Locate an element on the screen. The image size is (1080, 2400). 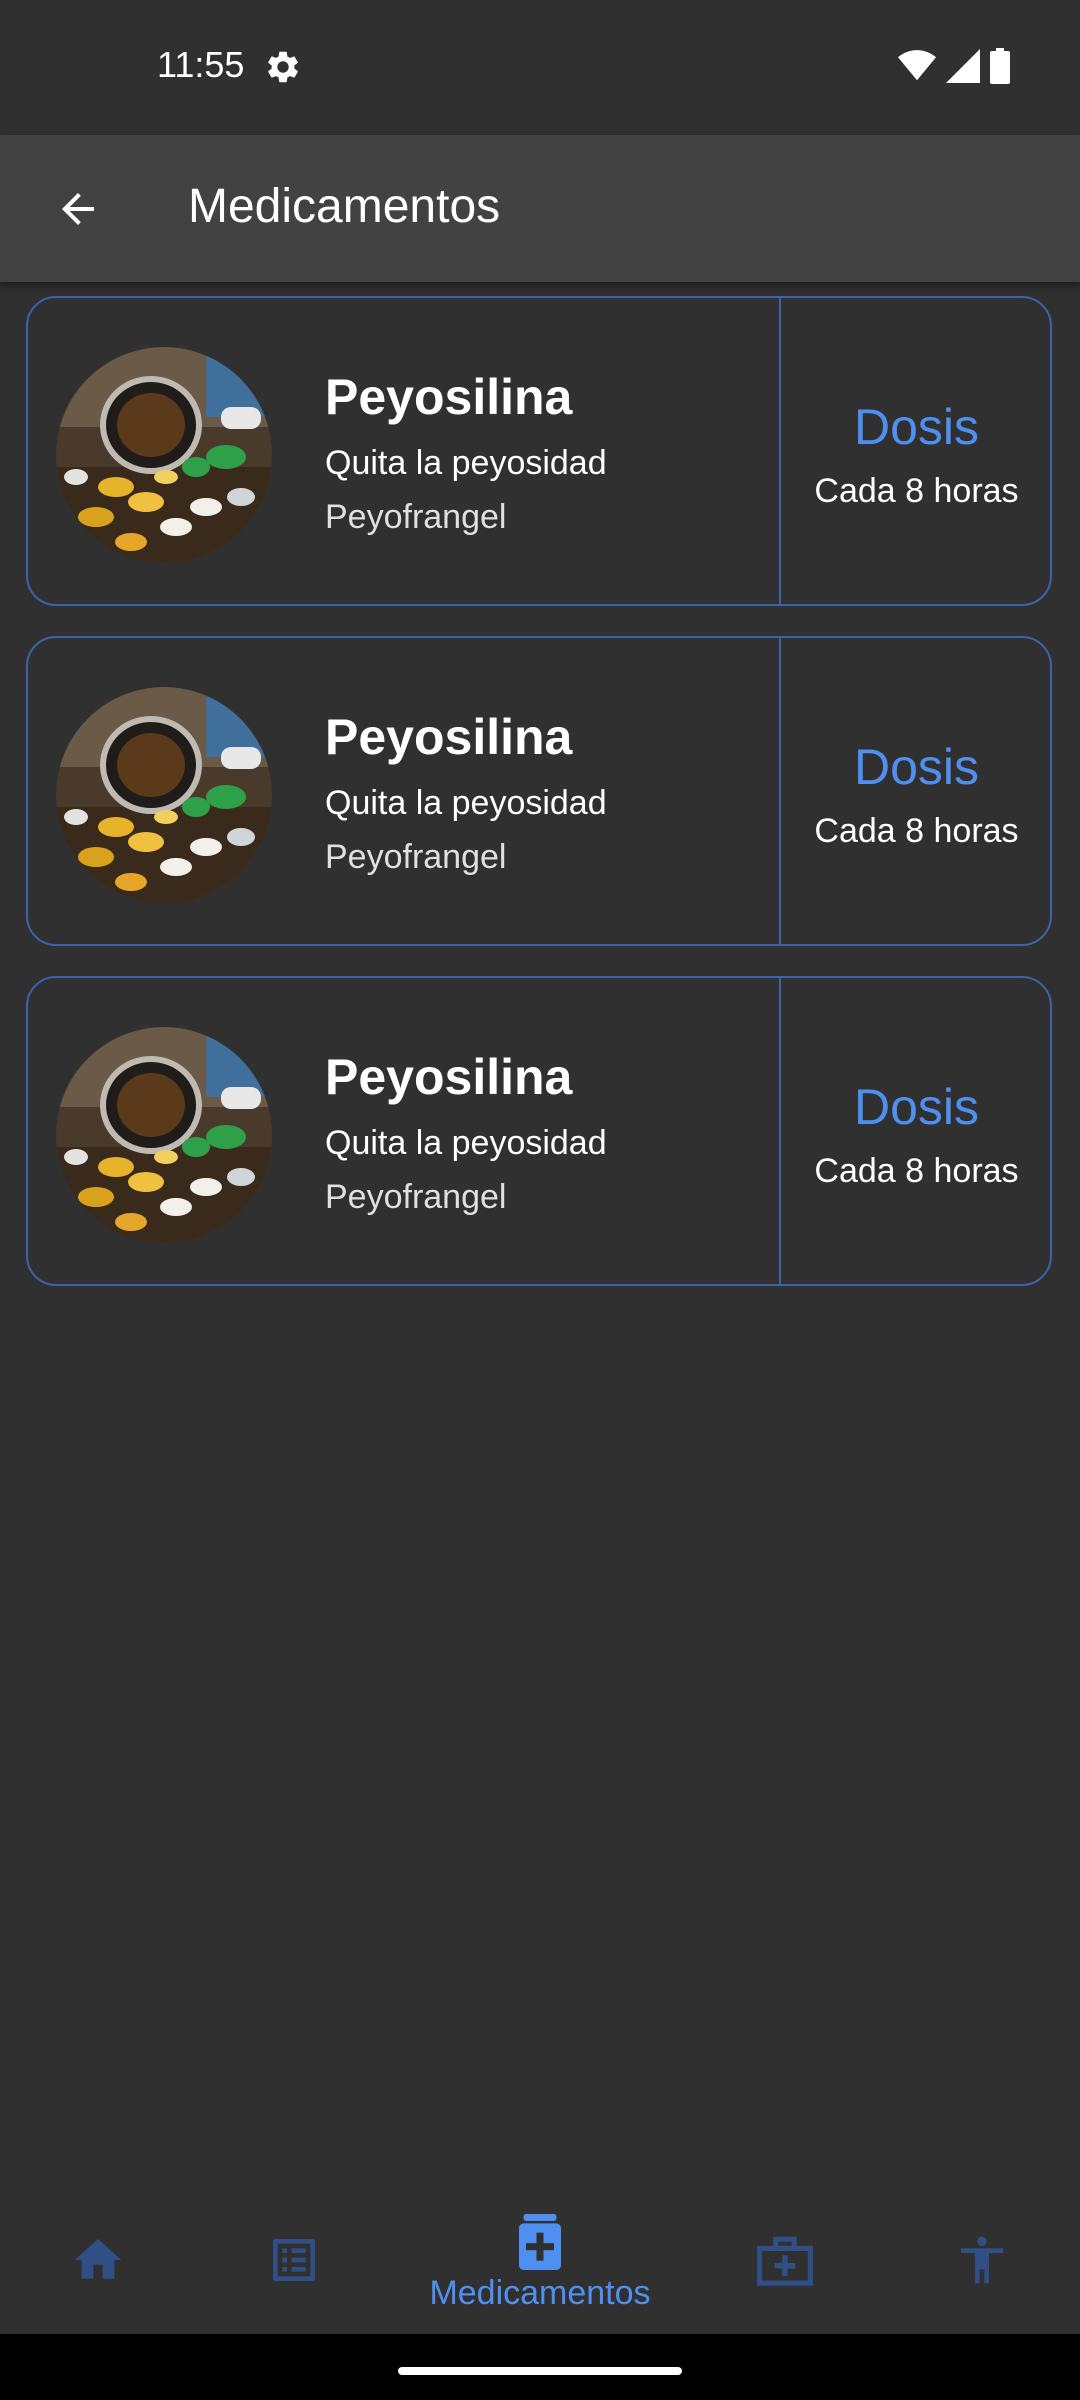
nav-label-medicamentos: Medicamentos is located at coordinates (540, 2293).